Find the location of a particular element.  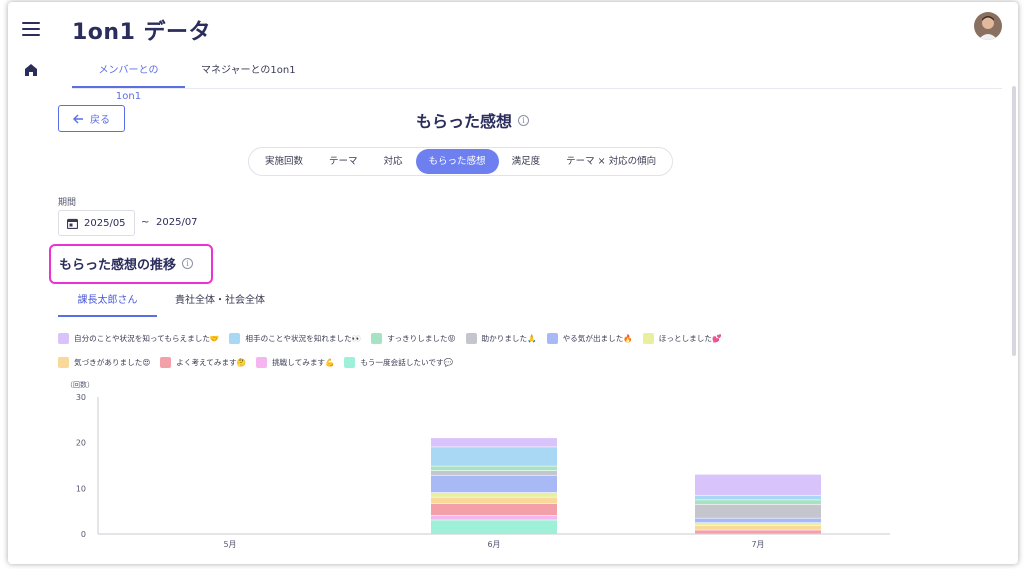

sub-tabs: 課長太郎さん 貴社全体・社会全体 is located at coordinates (170, 304).